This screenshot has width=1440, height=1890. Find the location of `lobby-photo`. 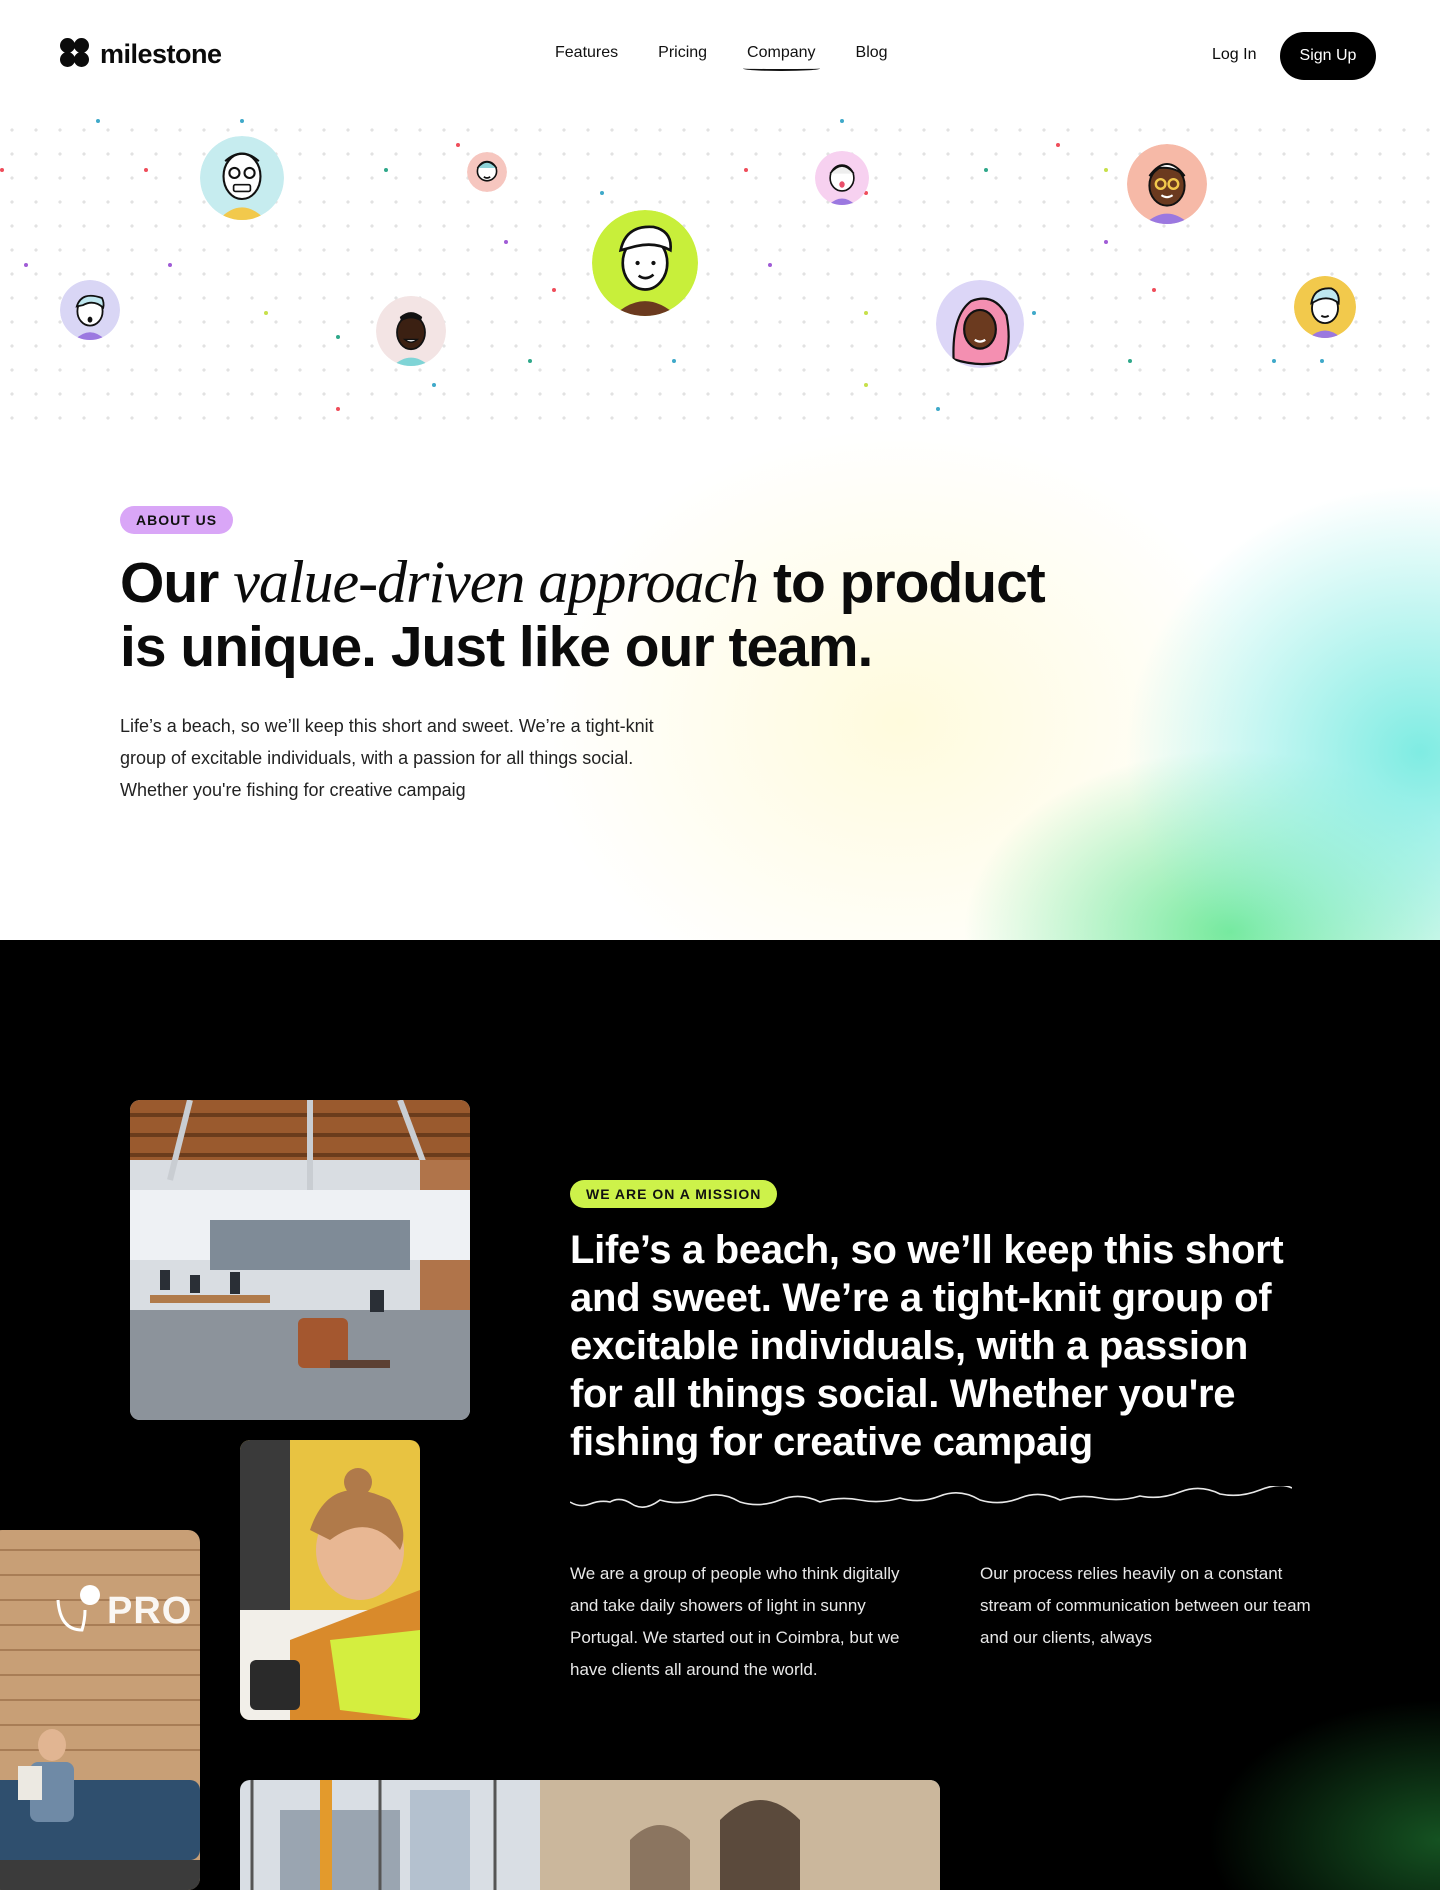

lobby-photo is located at coordinates (100, 1710).